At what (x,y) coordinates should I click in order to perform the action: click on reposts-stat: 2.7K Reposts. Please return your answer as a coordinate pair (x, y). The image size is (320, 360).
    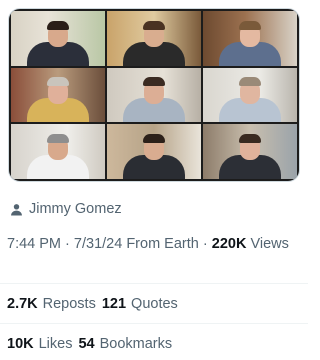
    Looking at the image, I should click on (51, 304).